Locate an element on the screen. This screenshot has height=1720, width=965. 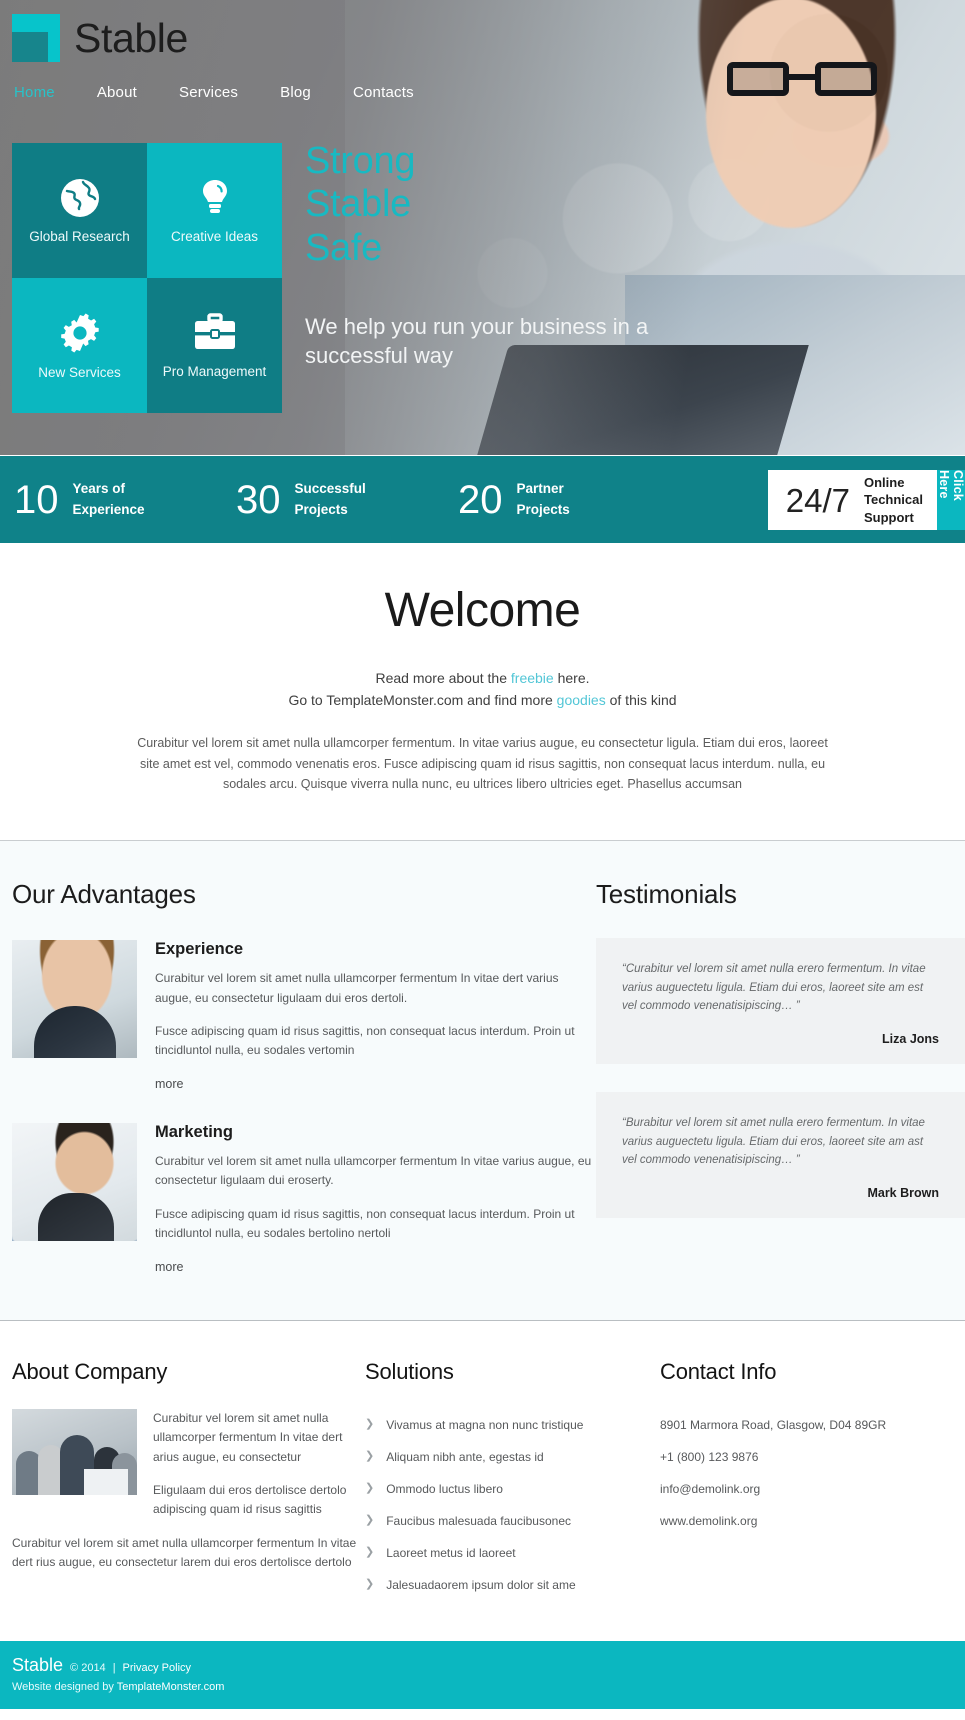
stat-caption-line-1: Successful is located at coordinates (330, 489).